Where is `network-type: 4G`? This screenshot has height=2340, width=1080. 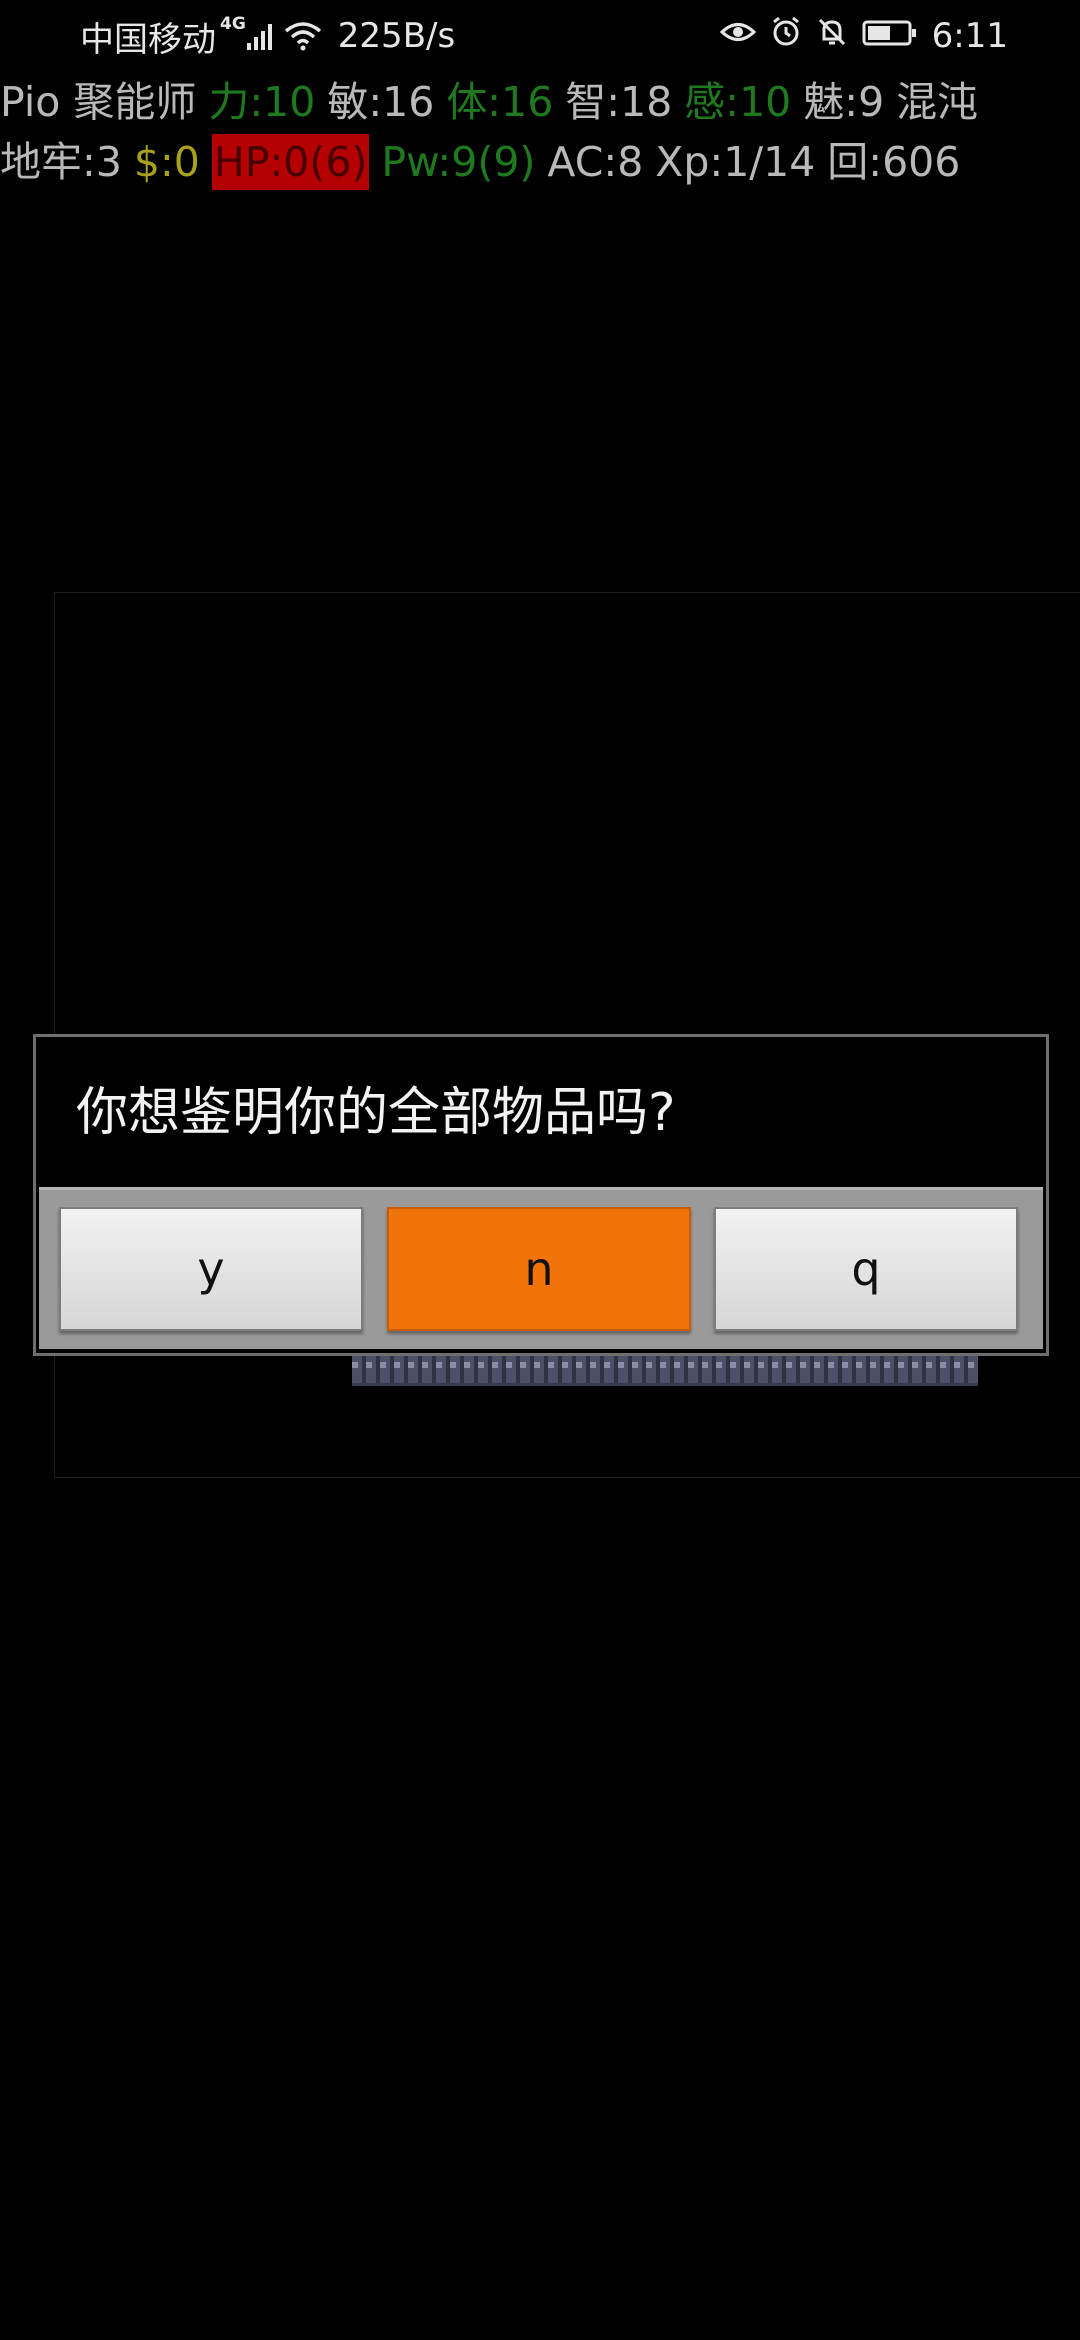 network-type: 4G is located at coordinates (233, 24).